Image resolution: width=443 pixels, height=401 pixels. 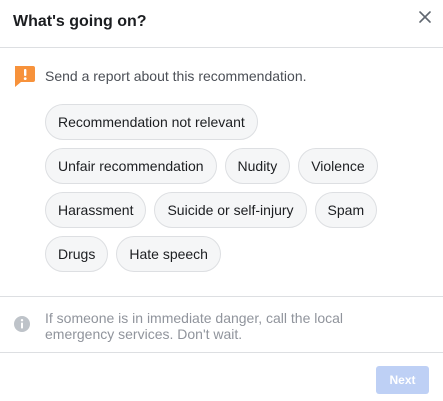 What do you see at coordinates (96, 210) in the screenshot?
I see `option-chip: Harassment` at bounding box center [96, 210].